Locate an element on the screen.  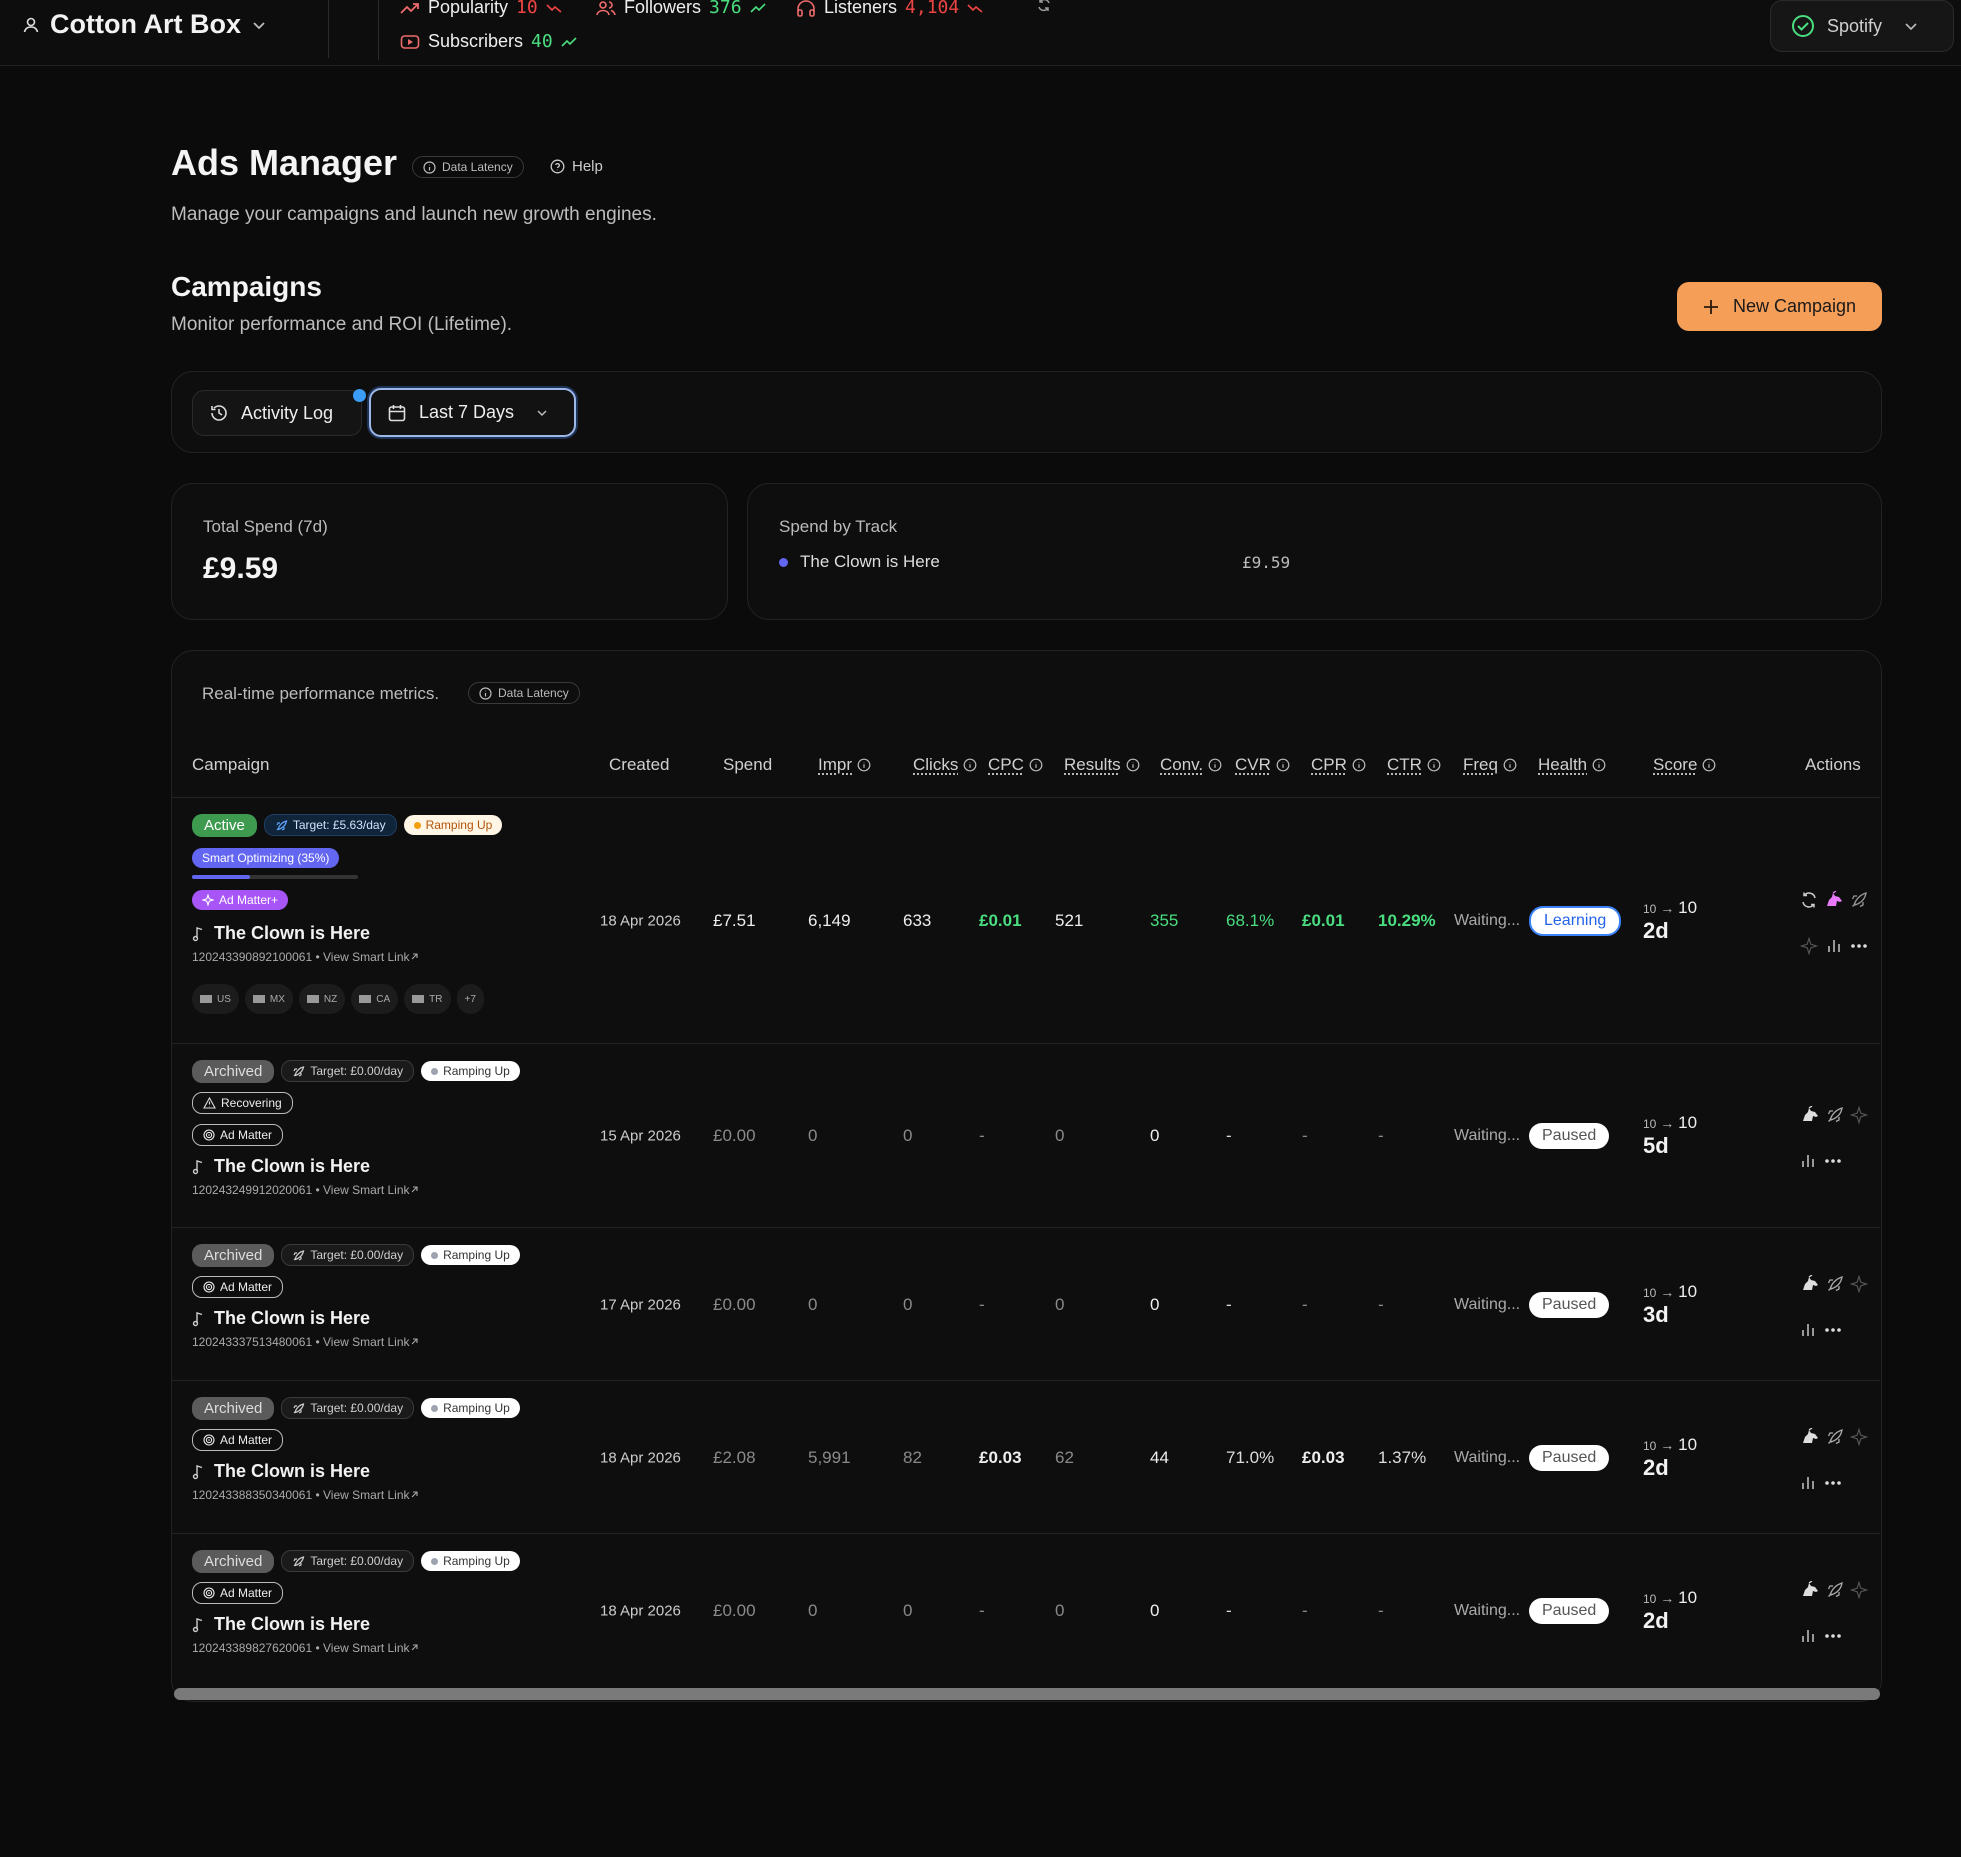
total-spend-label: Total Spend (7d) is located at coordinates (265, 526).